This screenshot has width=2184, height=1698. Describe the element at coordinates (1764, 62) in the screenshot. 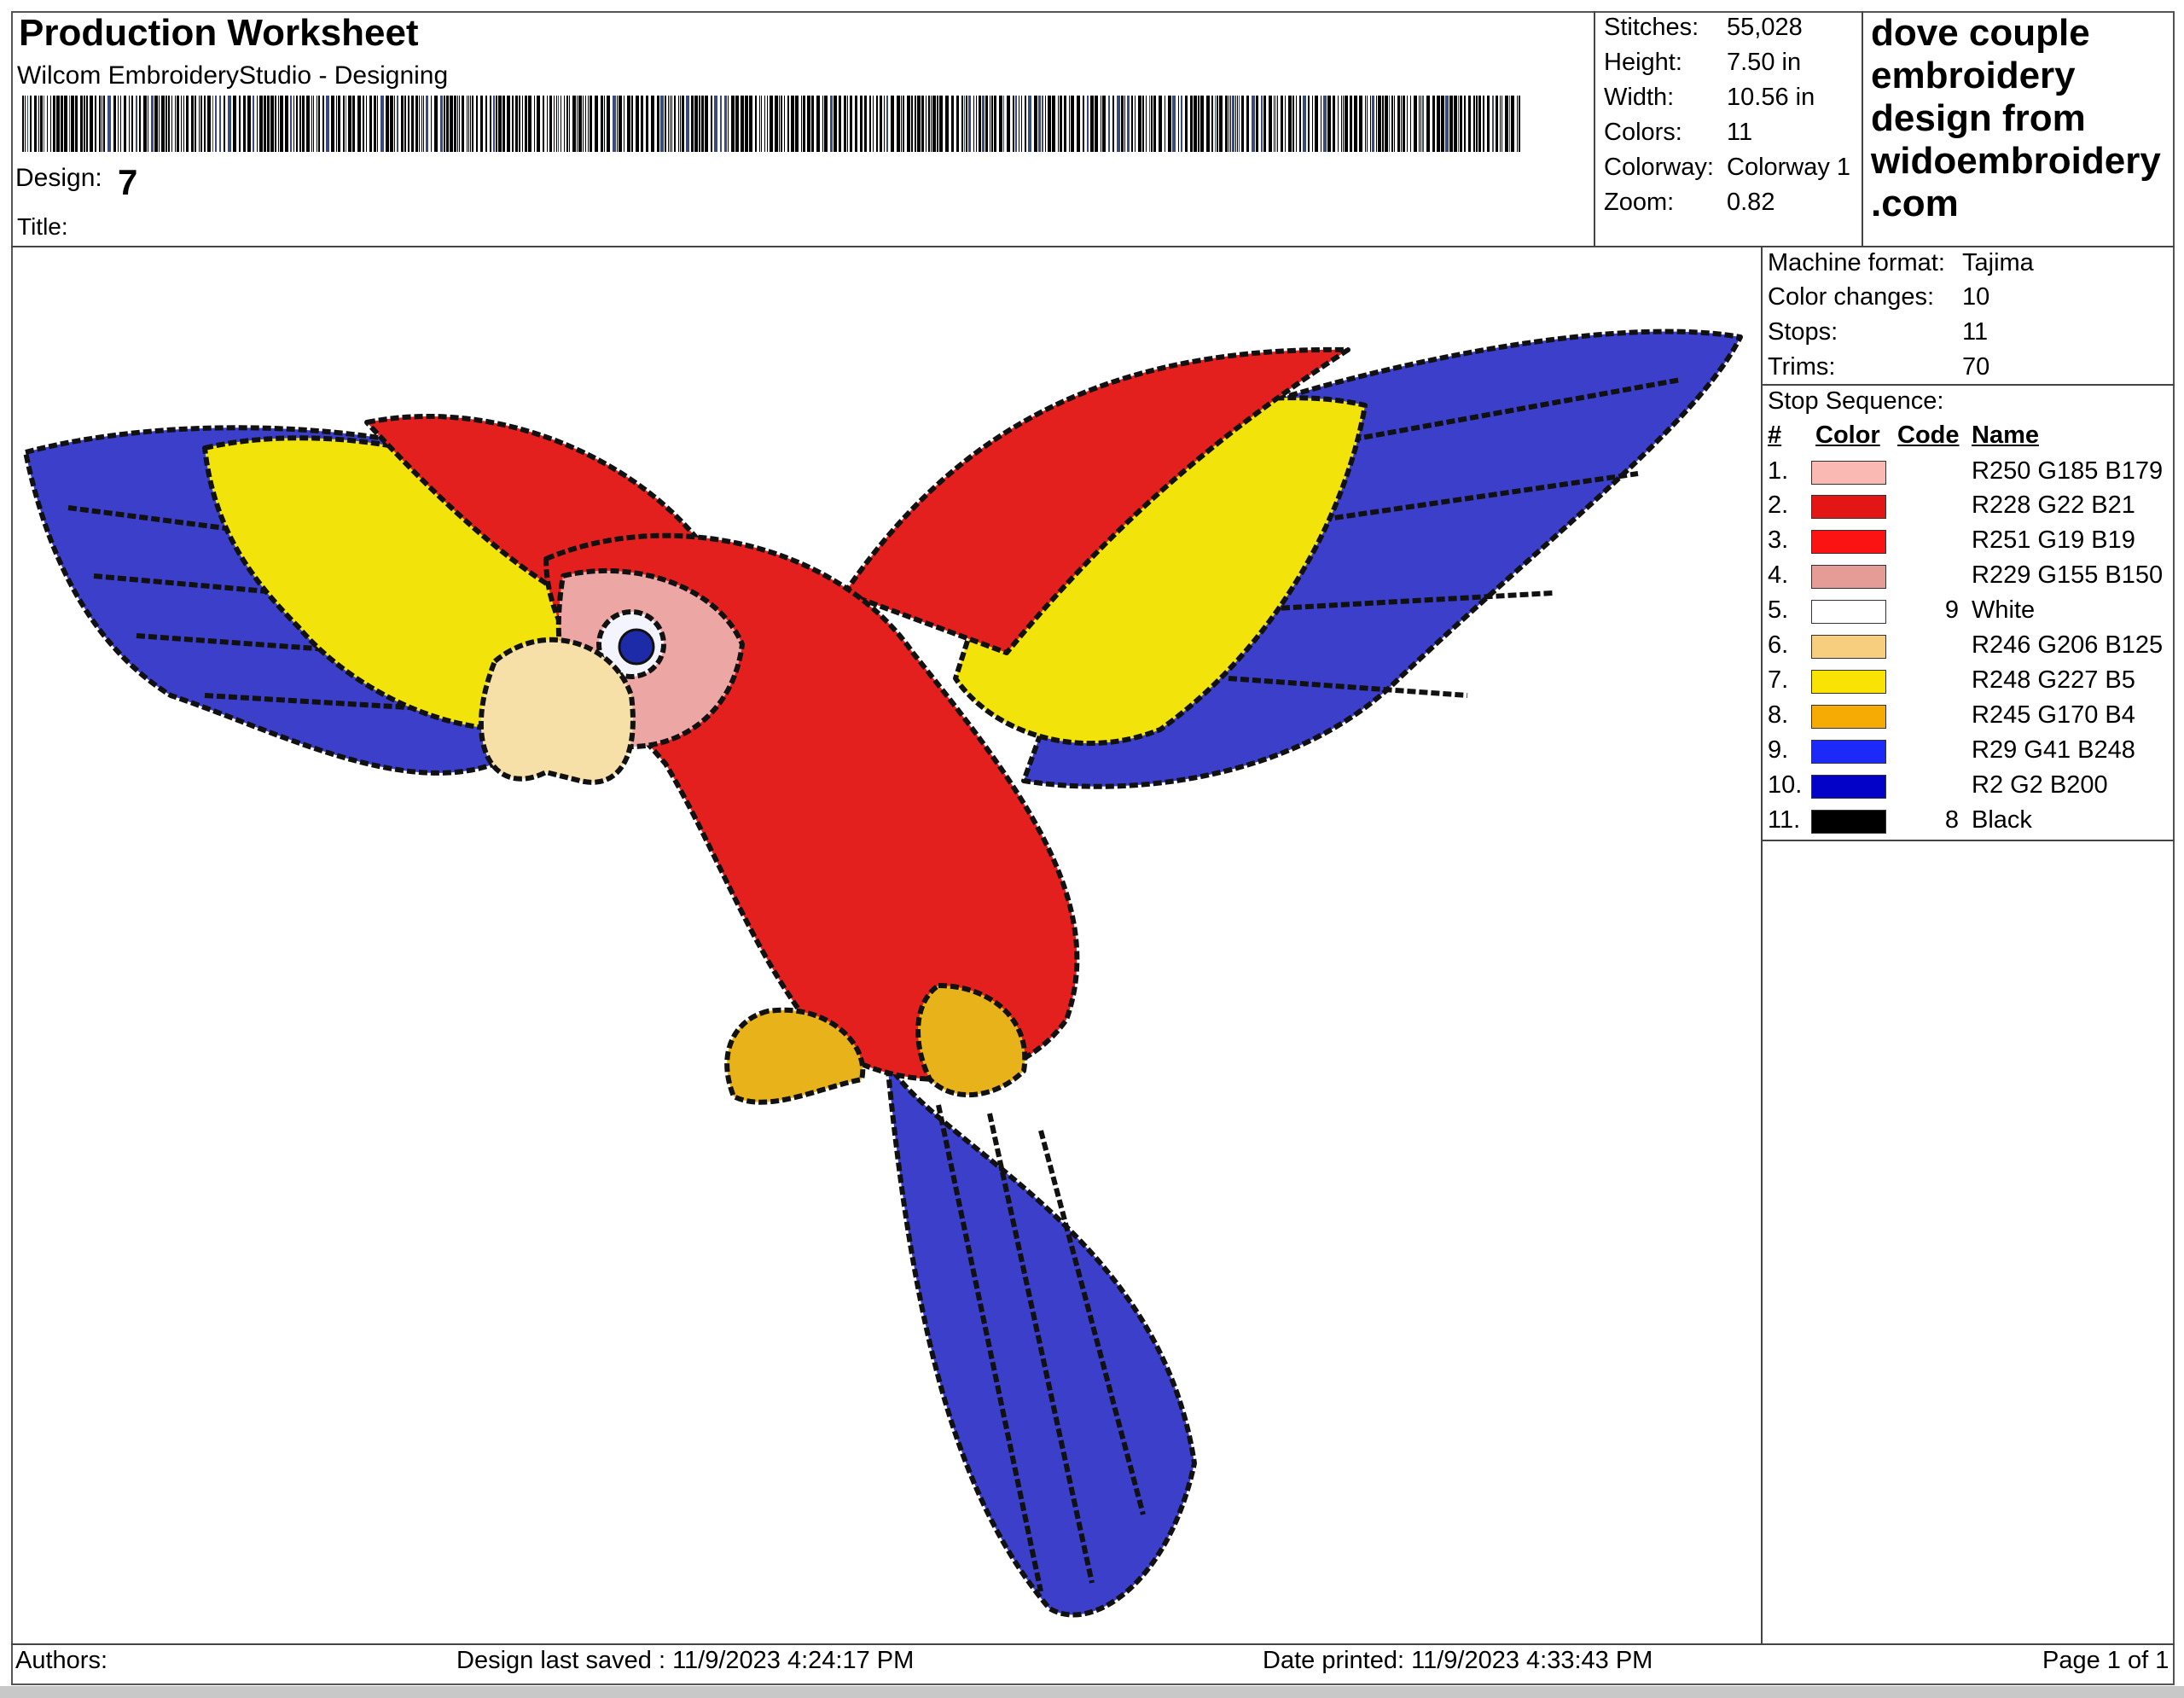

I see `stat-value: 7.50 in` at that location.